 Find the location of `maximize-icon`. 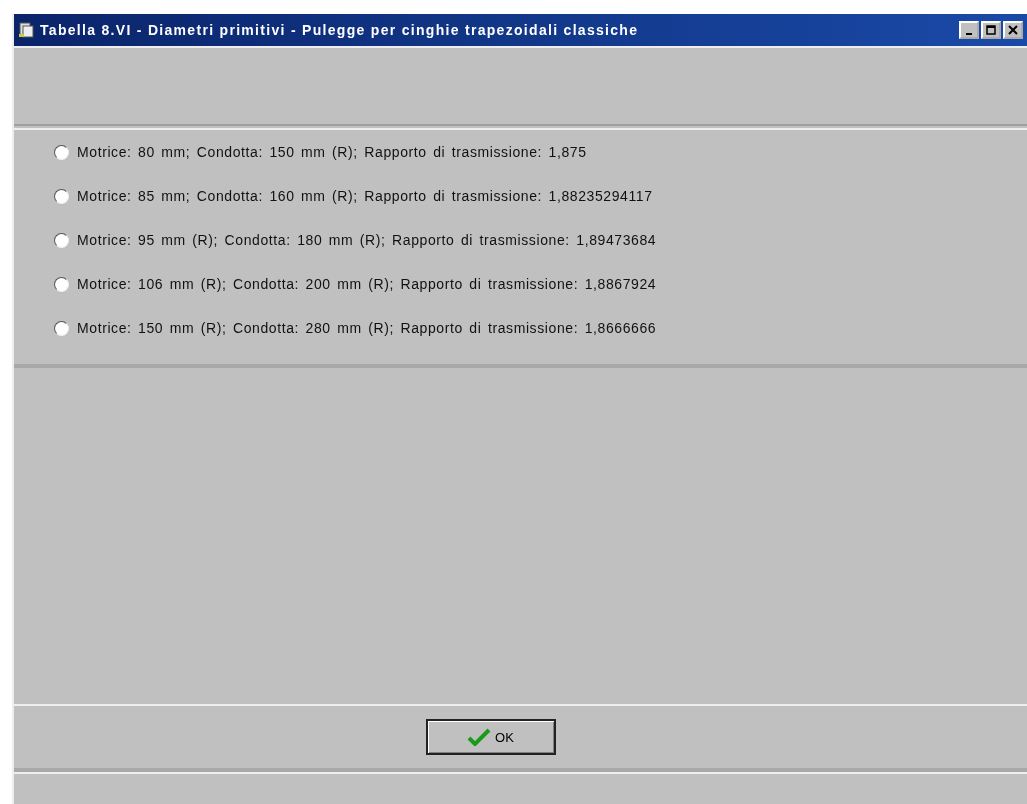

maximize-icon is located at coordinates (991, 30).